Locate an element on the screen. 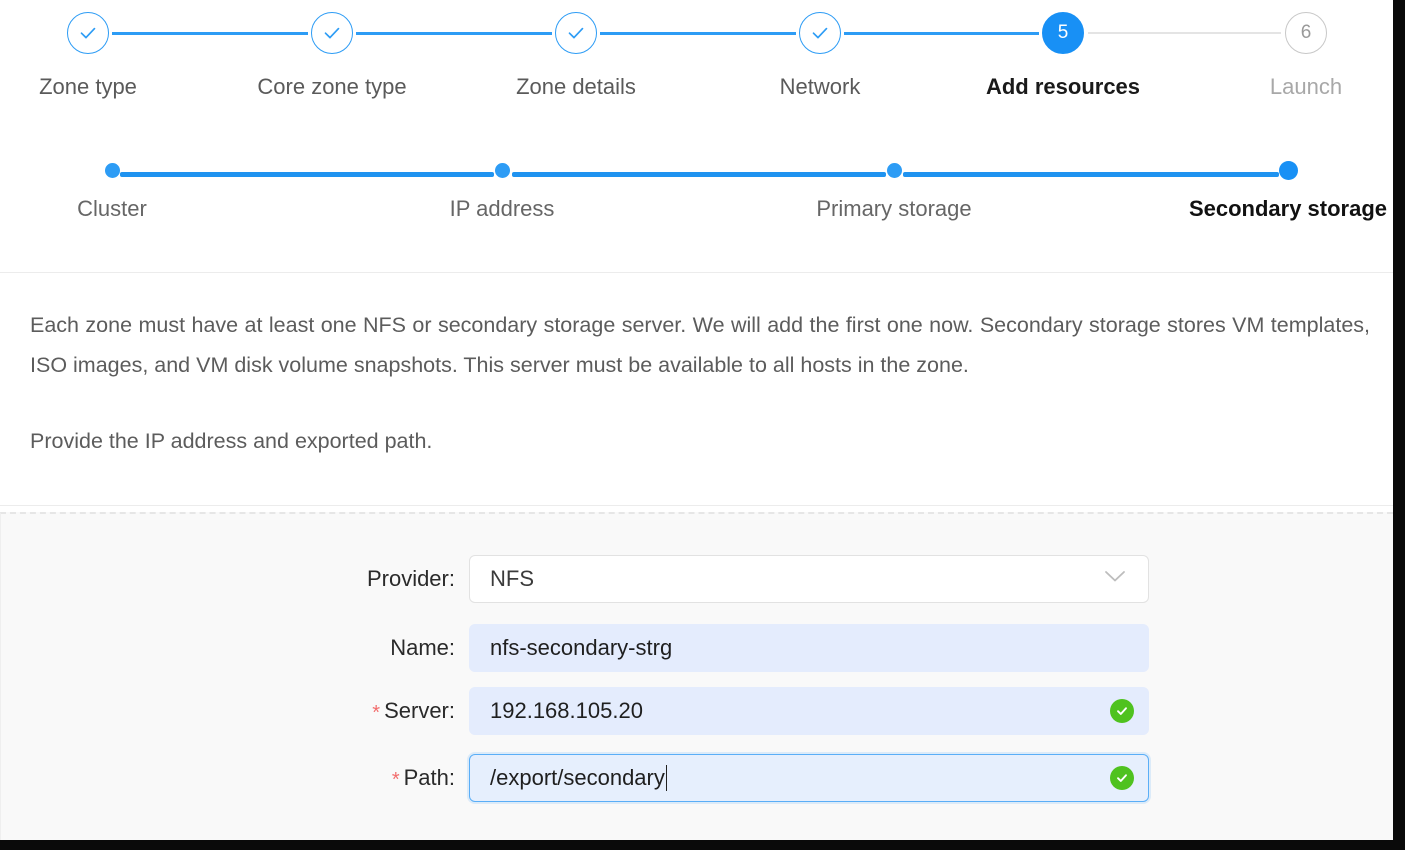 The width and height of the screenshot is (1405, 850). wizard-step-label: Core zone type is located at coordinates (332, 86).